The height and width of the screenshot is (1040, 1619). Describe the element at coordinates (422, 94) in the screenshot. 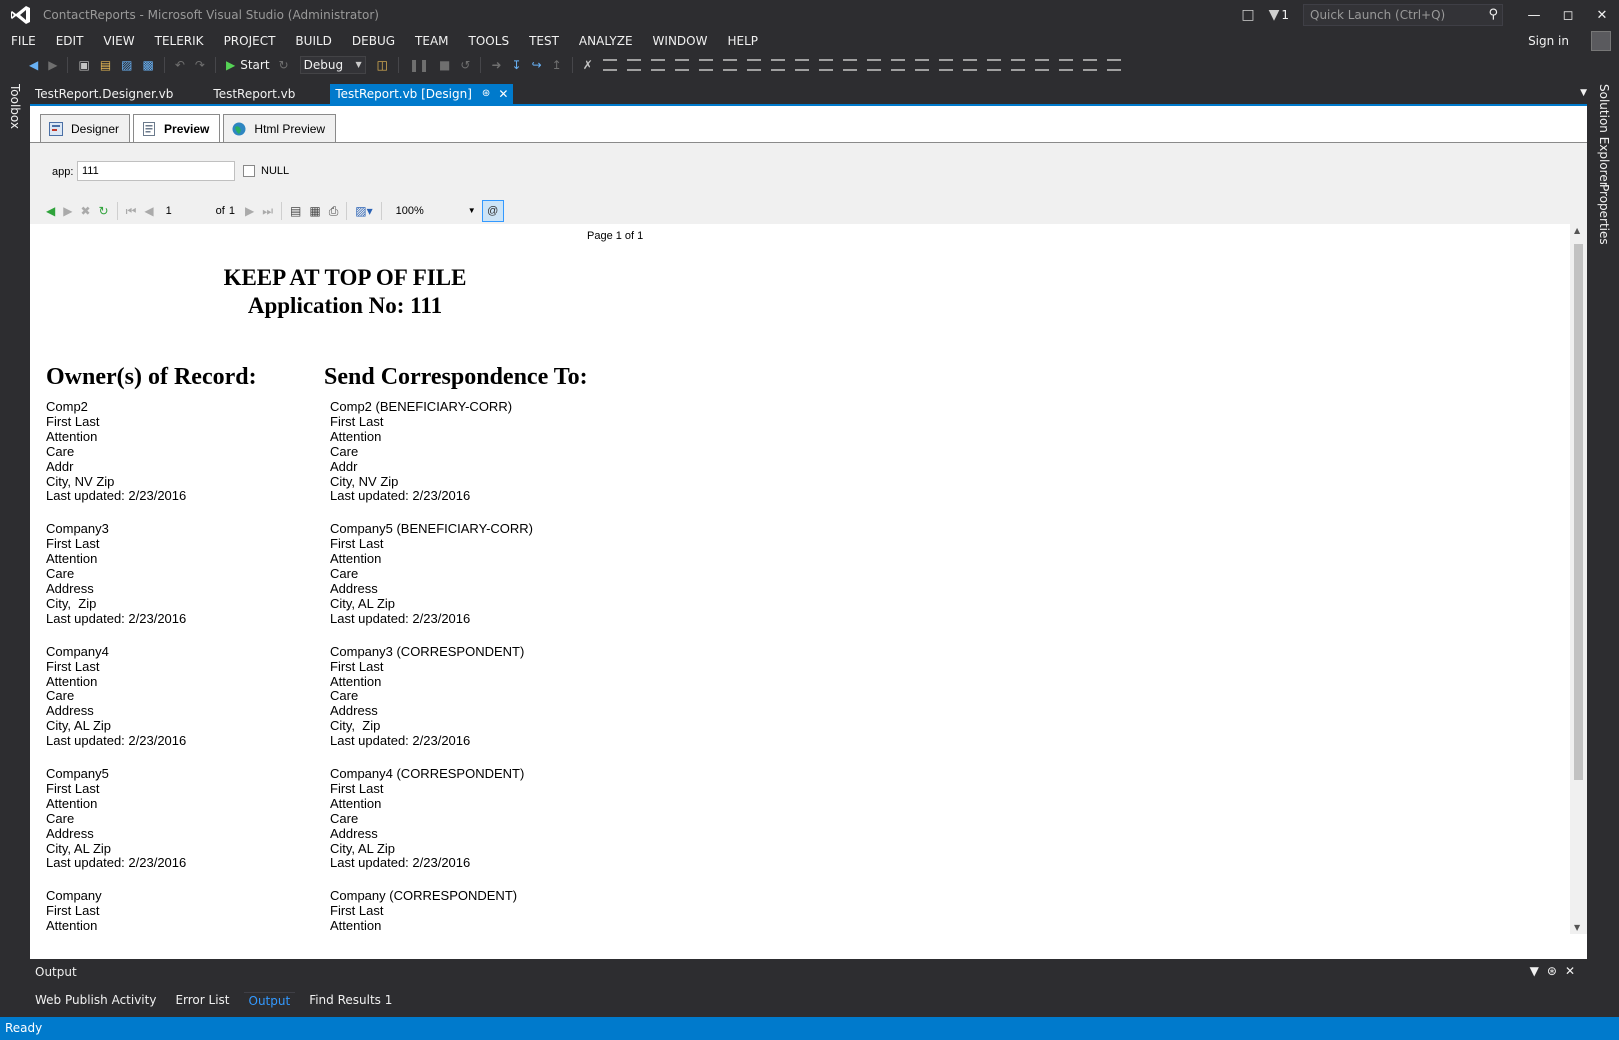

I see `tab-testreport-design: TestReport.vb [Design] ⊛ ✕` at that location.